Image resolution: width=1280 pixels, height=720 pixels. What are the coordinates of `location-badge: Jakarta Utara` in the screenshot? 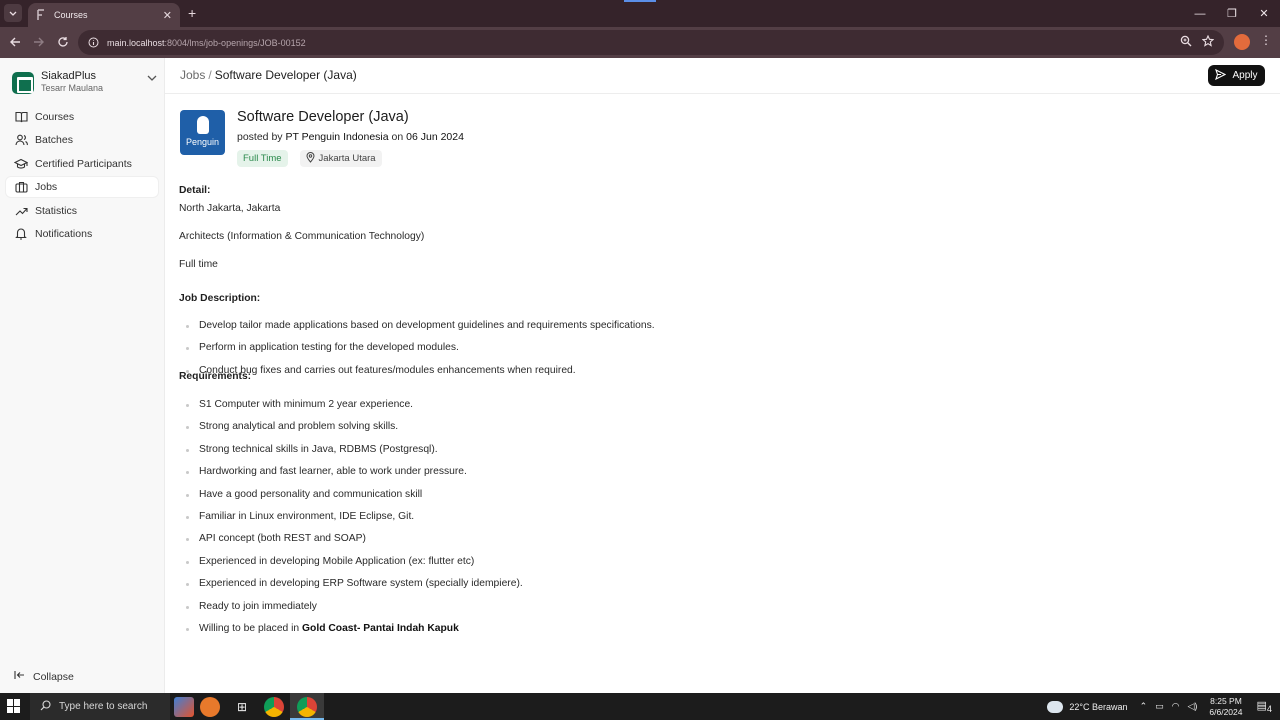 It's located at (340, 158).